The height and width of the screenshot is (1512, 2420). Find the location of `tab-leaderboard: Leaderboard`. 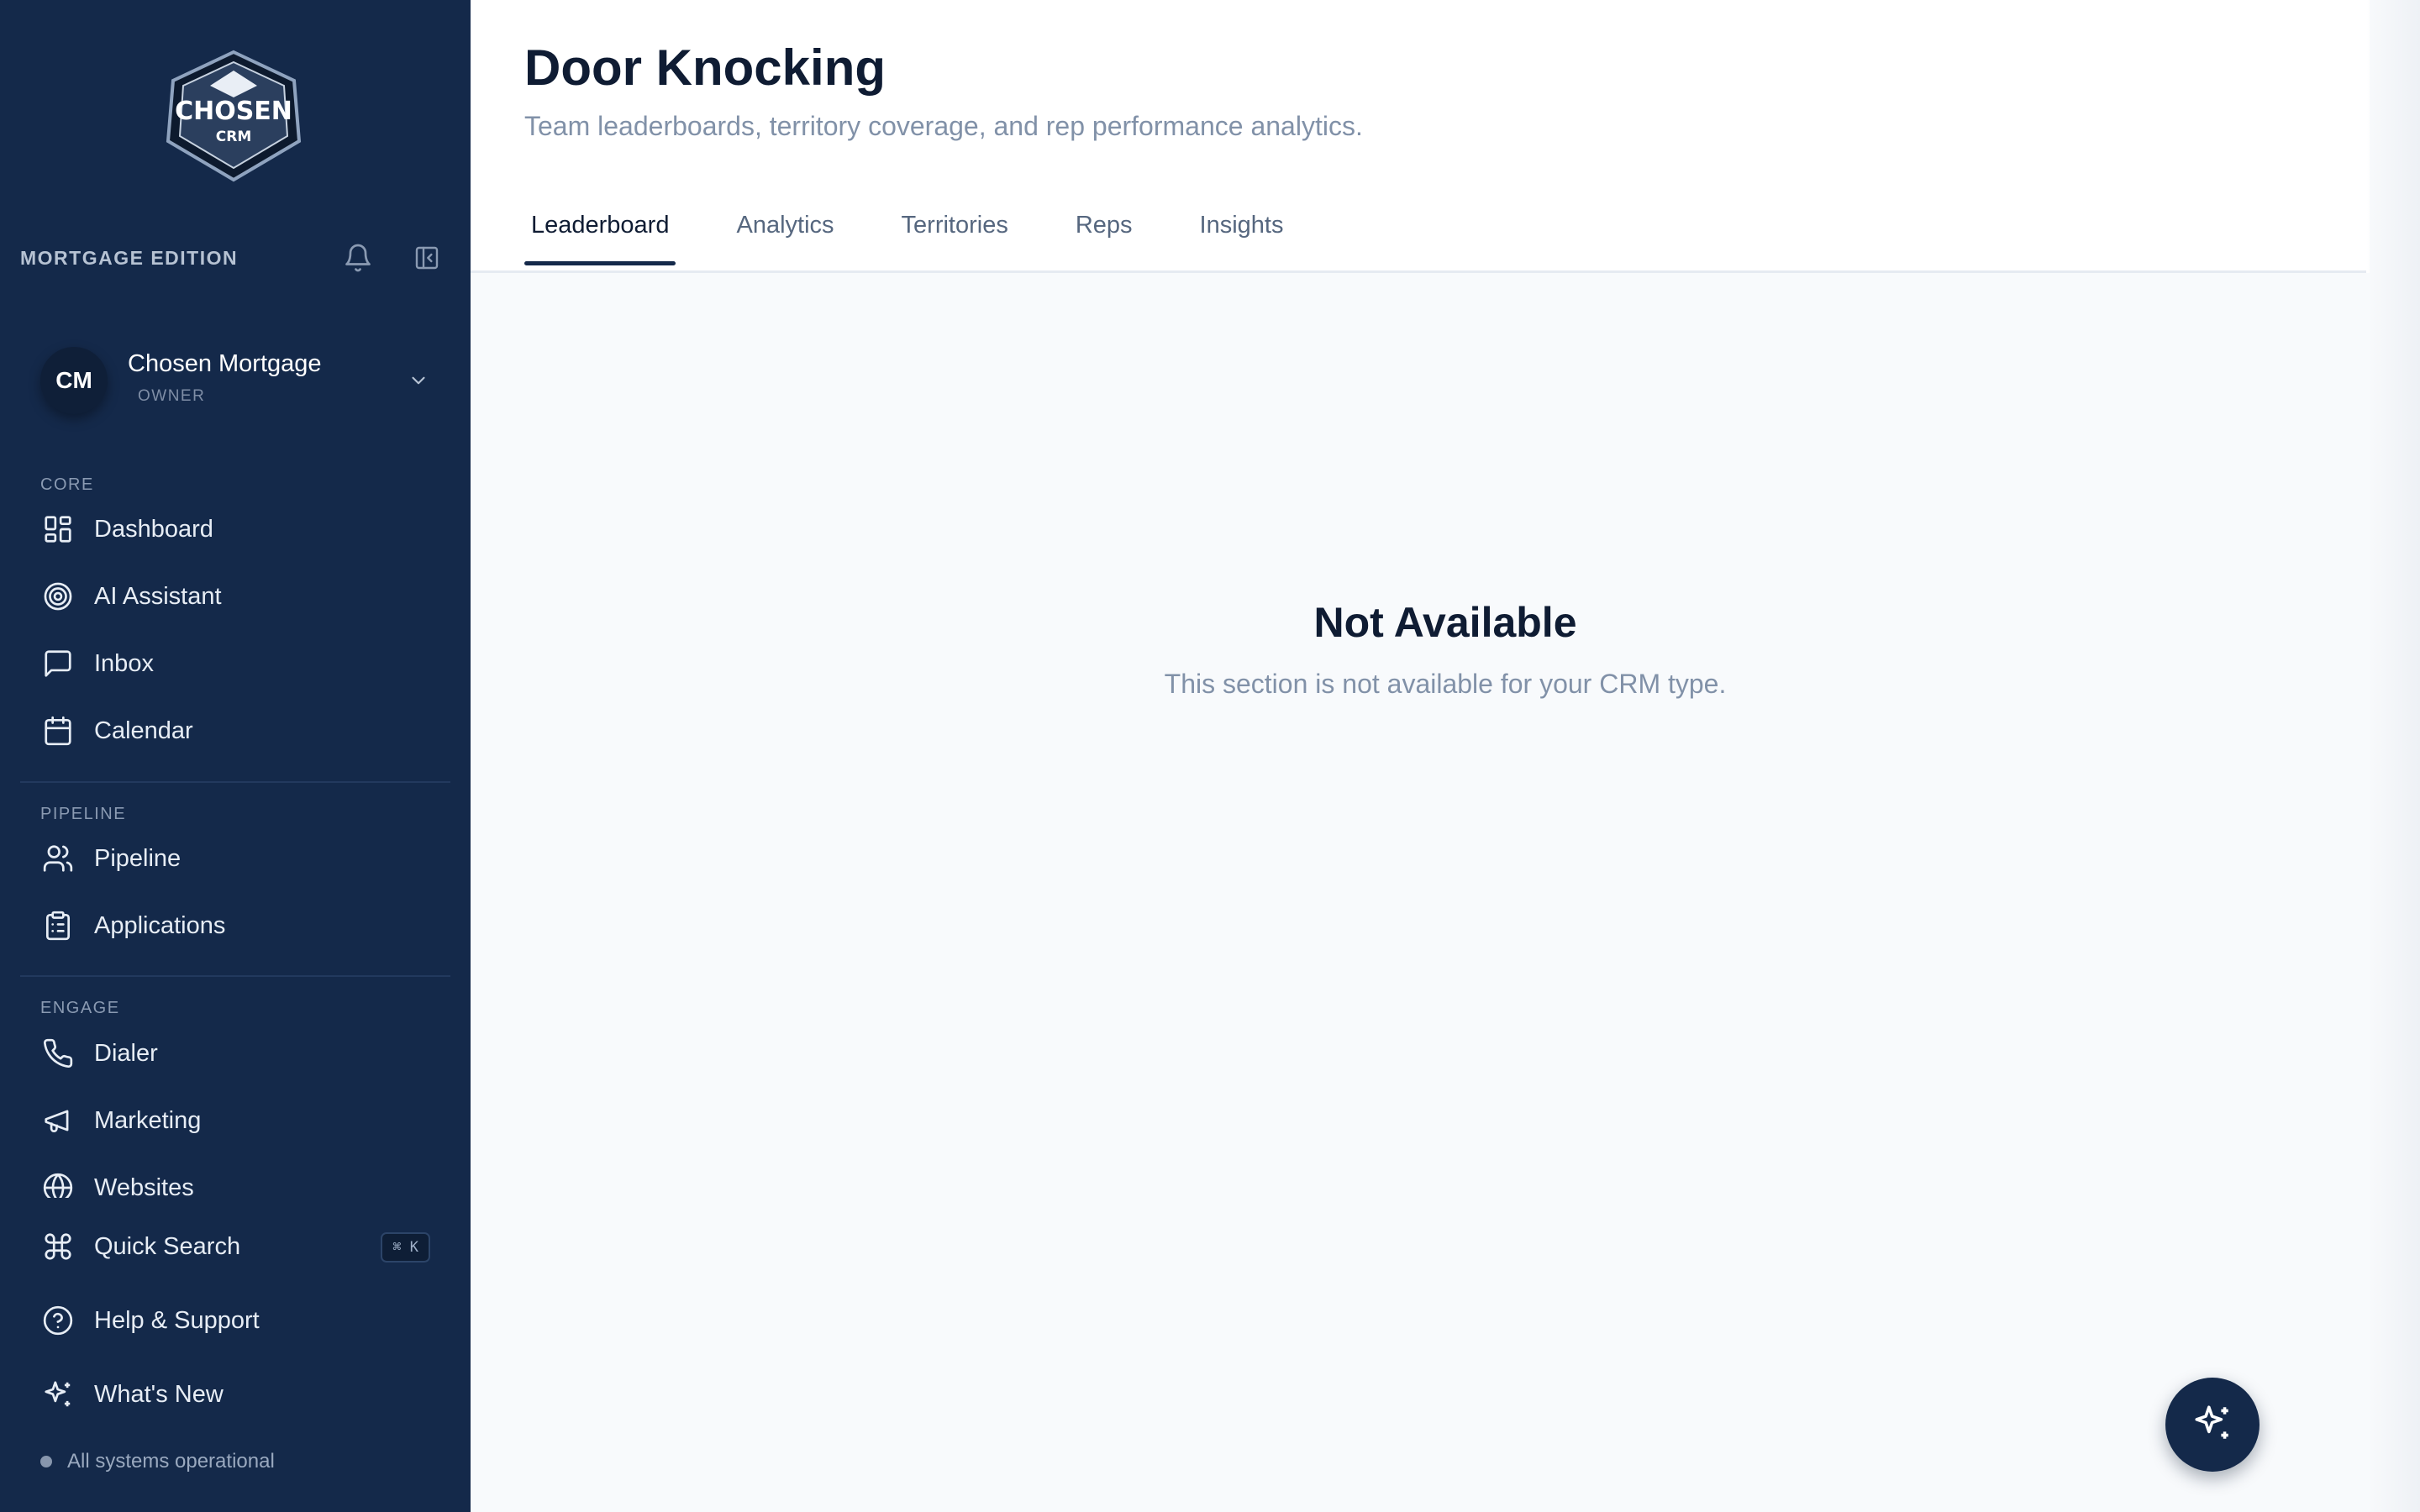

tab-leaderboard: Leaderboard is located at coordinates (600, 233).